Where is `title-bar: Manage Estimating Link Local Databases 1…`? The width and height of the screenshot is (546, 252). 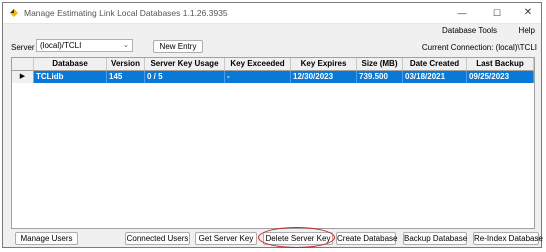 title-bar: Manage Estimating Link Local Databases 1… is located at coordinates (272, 13).